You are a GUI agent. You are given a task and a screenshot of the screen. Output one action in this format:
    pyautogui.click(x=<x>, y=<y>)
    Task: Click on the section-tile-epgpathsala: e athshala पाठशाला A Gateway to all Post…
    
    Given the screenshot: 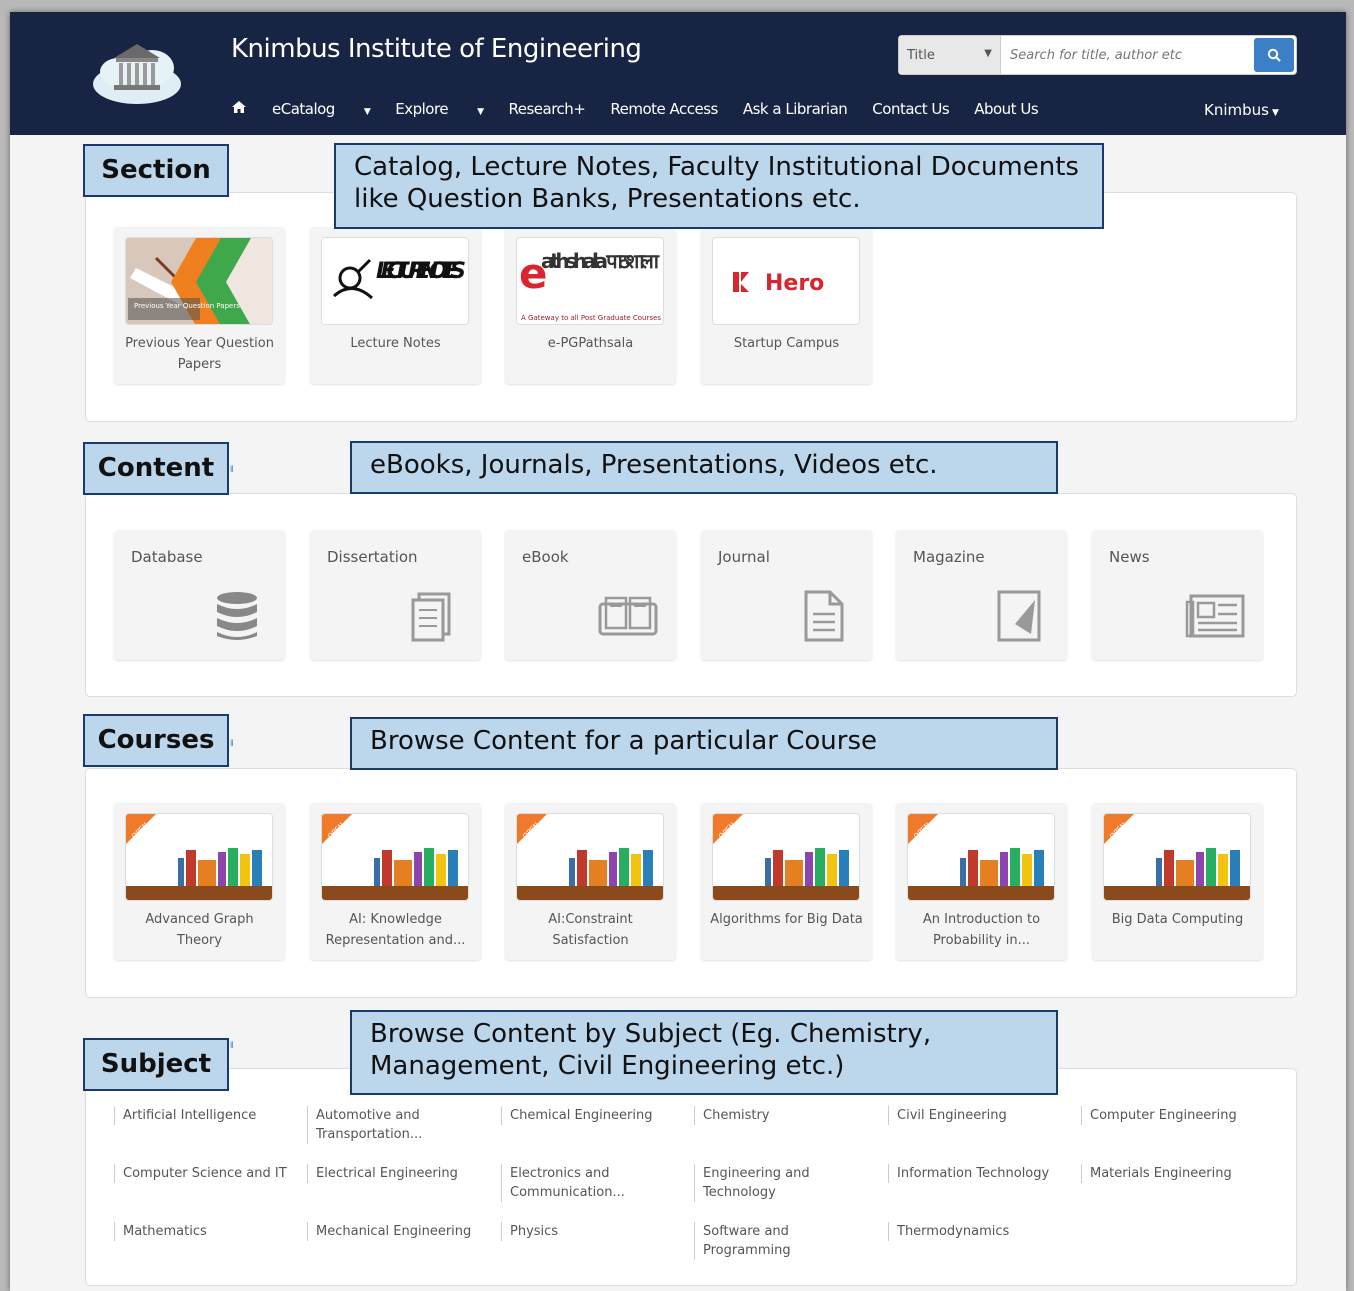 What is the action you would take?
    pyautogui.click(x=590, y=305)
    